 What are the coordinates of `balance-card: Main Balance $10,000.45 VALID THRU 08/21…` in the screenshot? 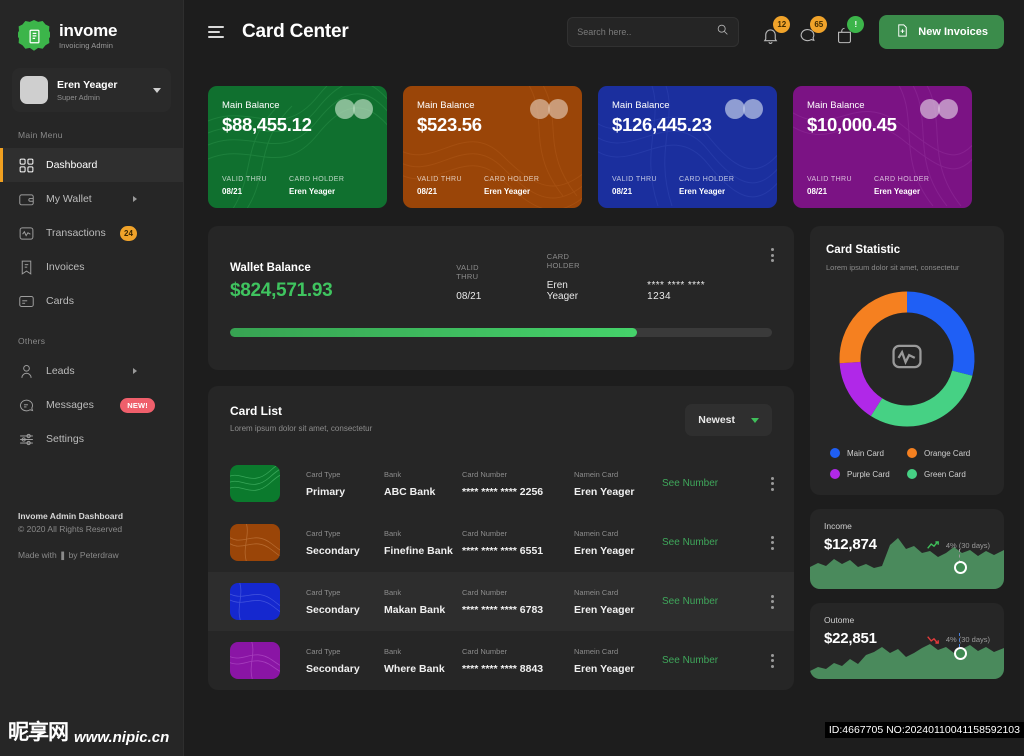 It's located at (882, 147).